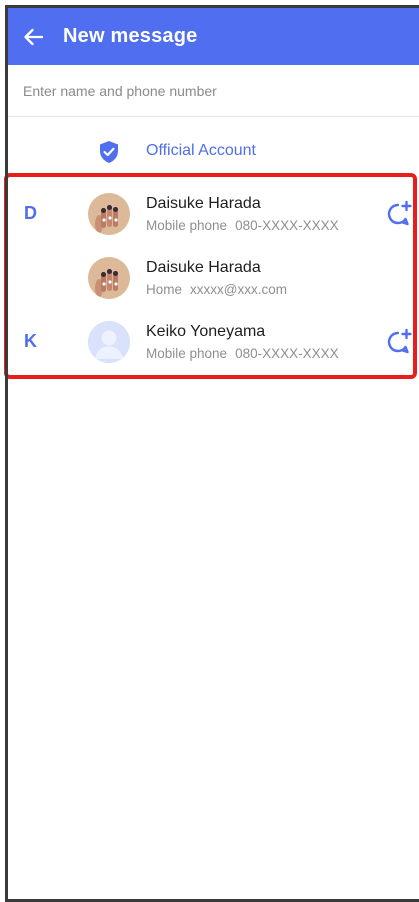  I want to click on official-account-label: Official Account, so click(201, 150).